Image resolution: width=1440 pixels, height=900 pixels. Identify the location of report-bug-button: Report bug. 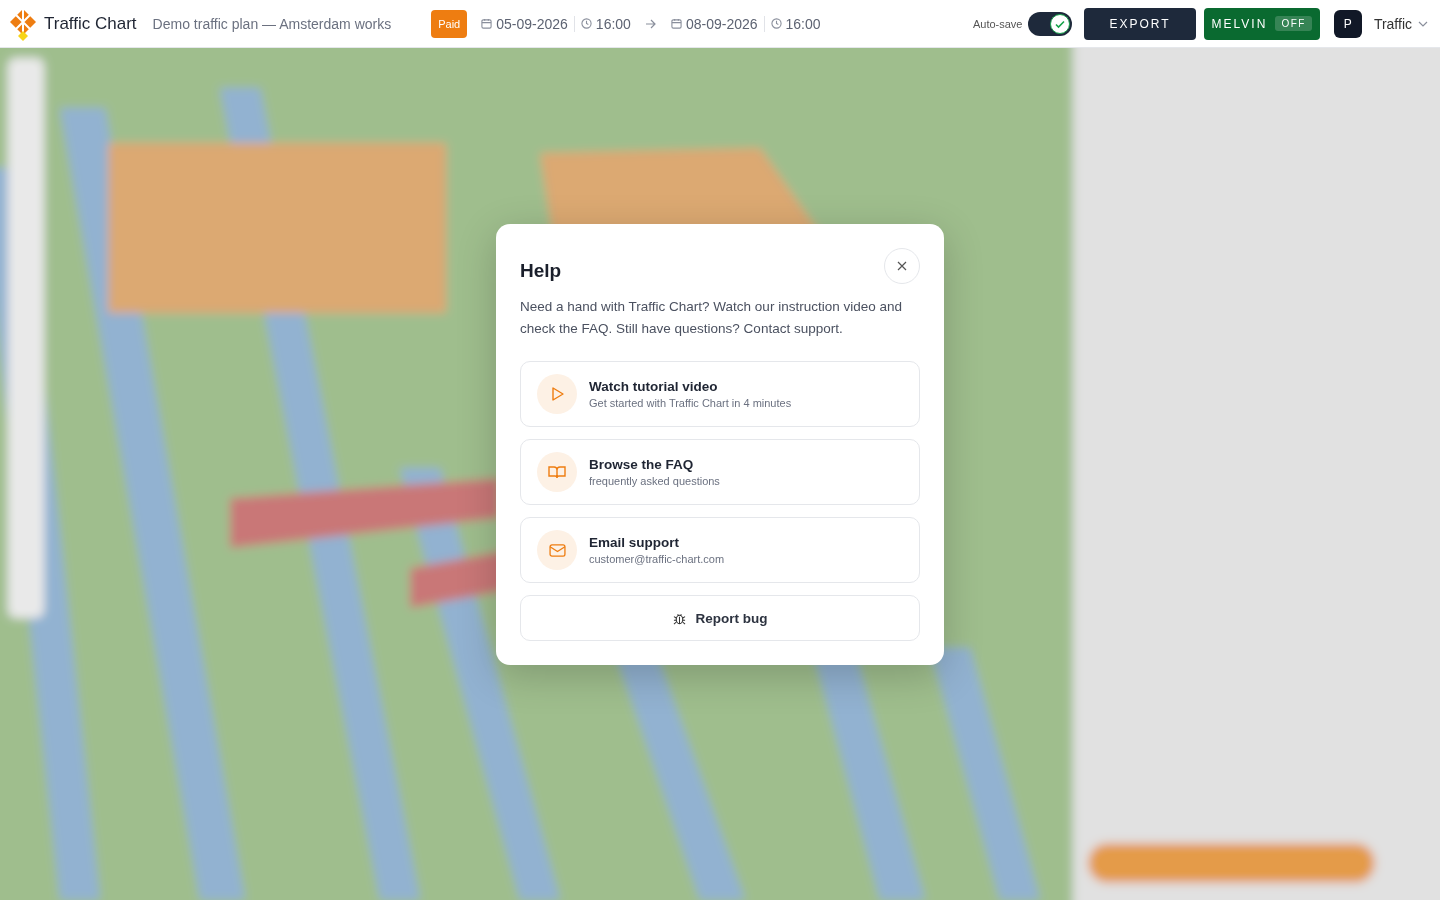
(720, 618).